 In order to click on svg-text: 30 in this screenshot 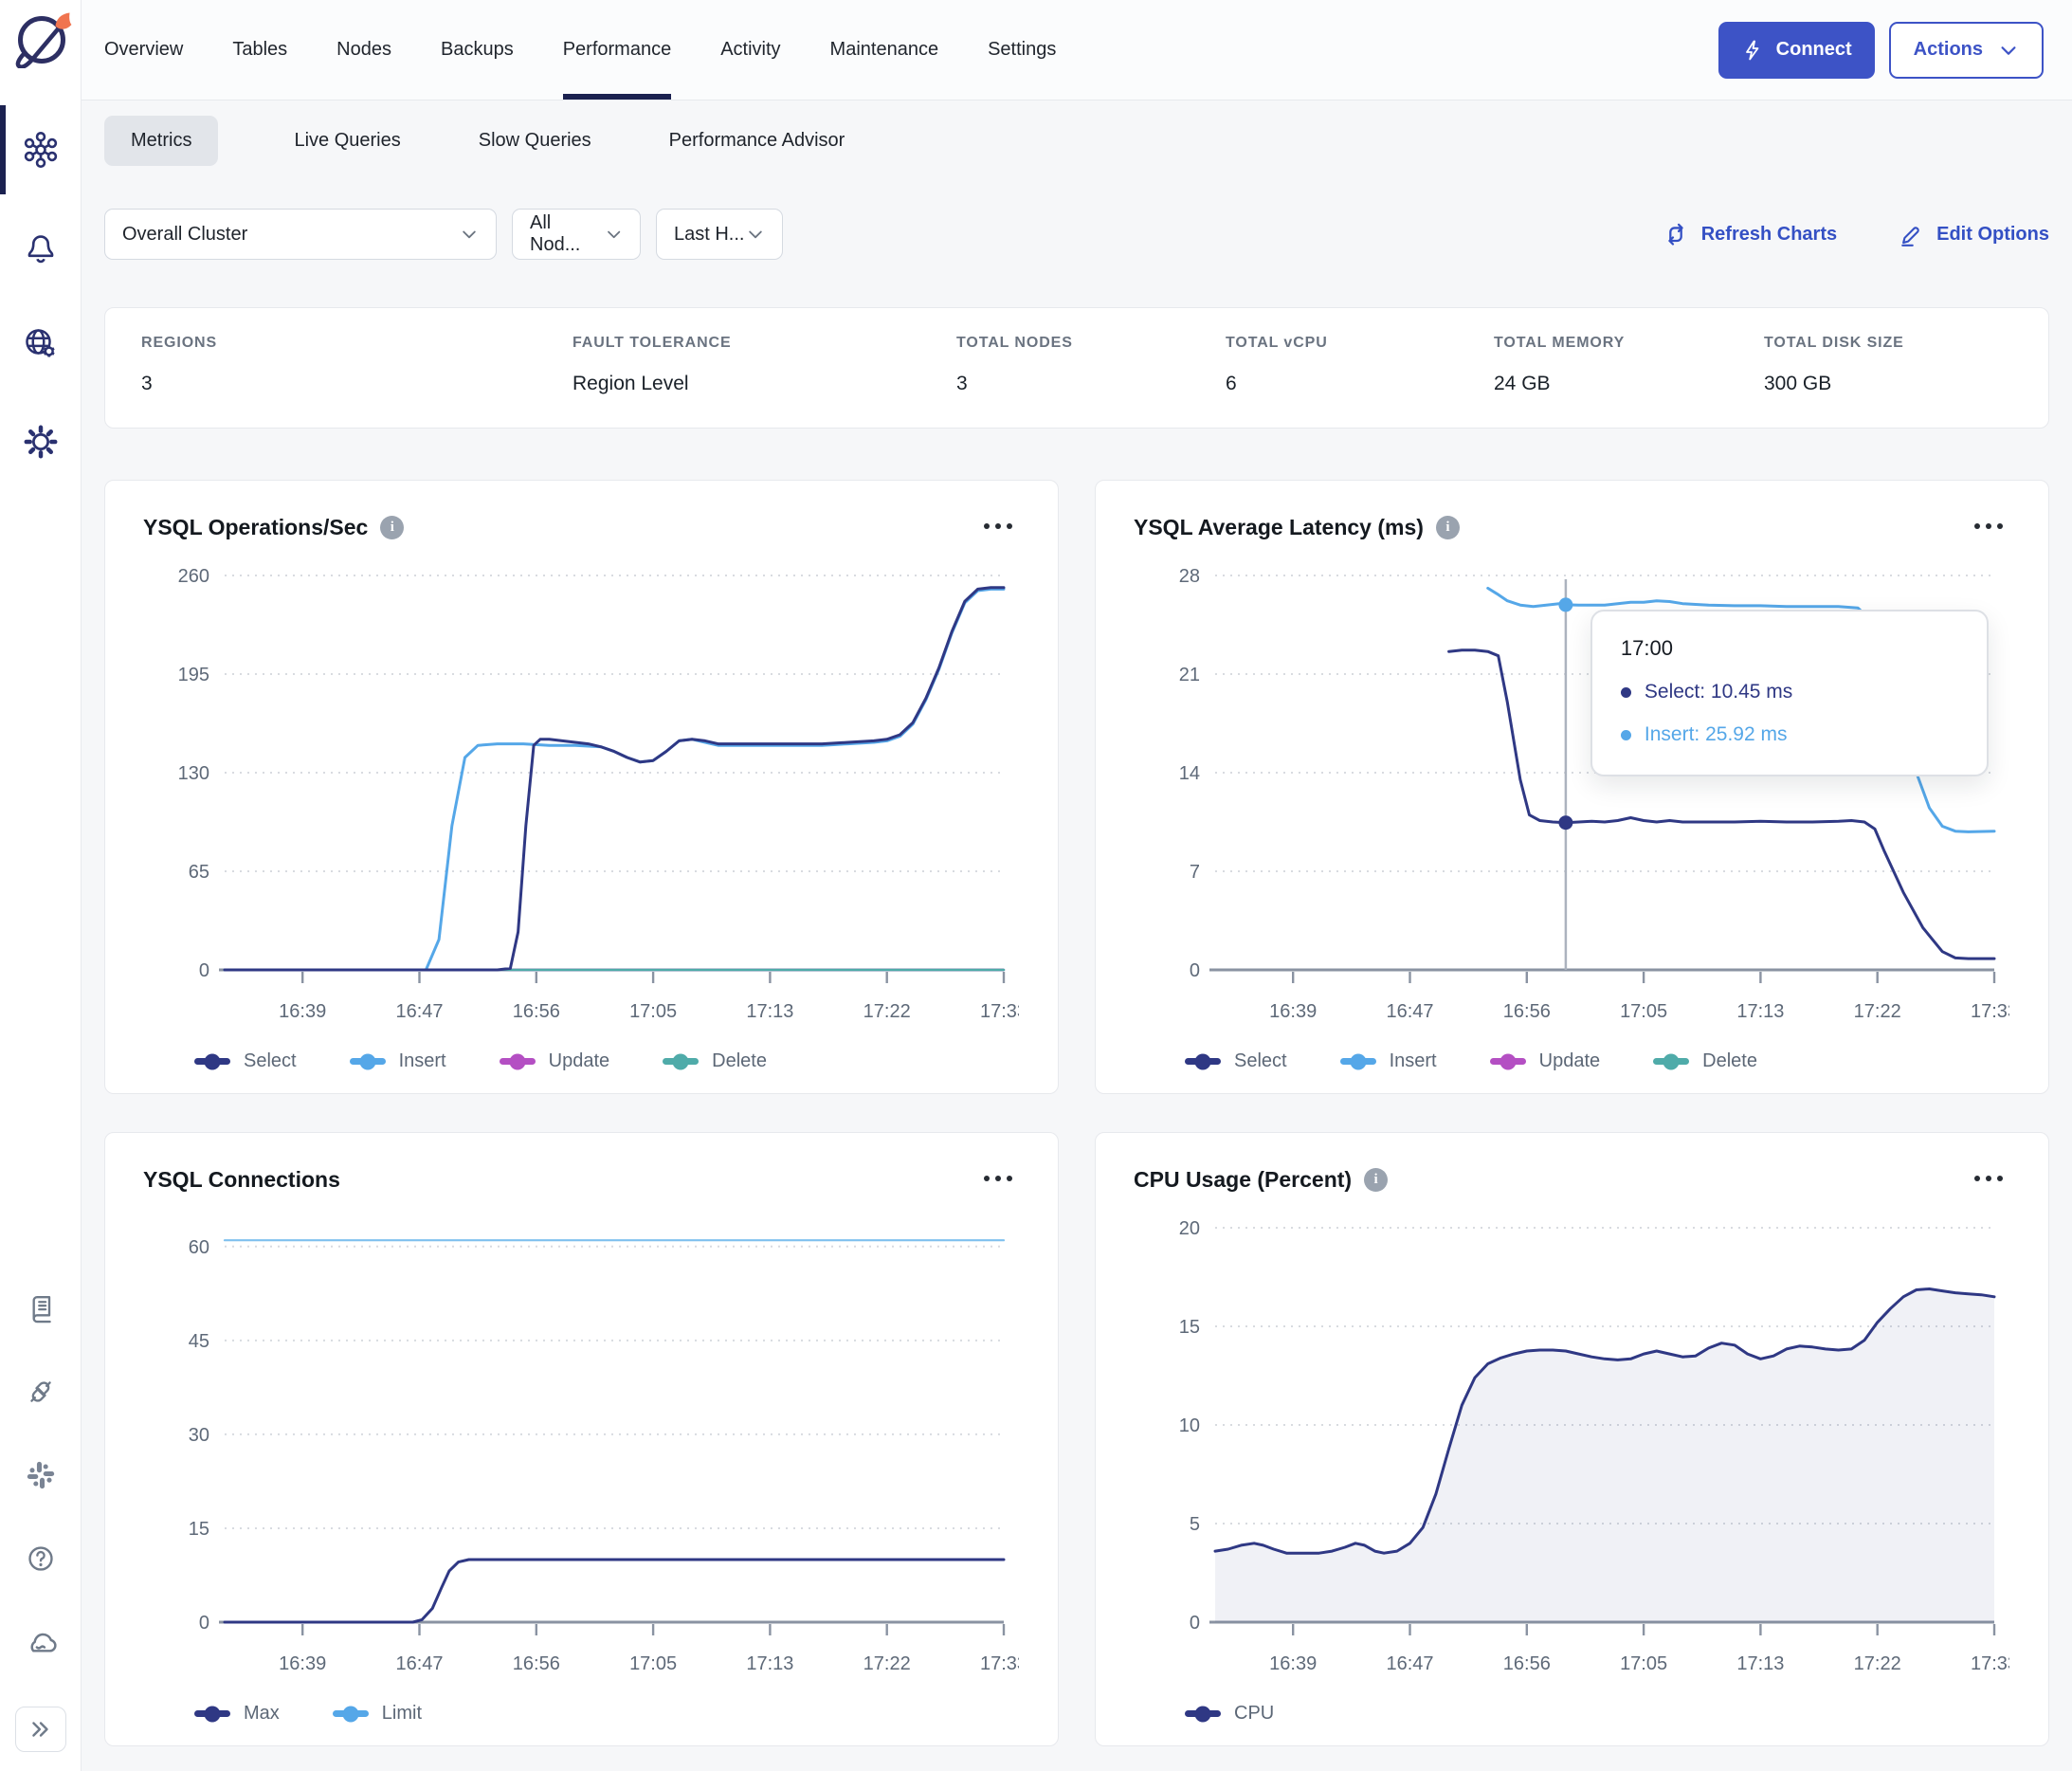, I will do `click(199, 1436)`.